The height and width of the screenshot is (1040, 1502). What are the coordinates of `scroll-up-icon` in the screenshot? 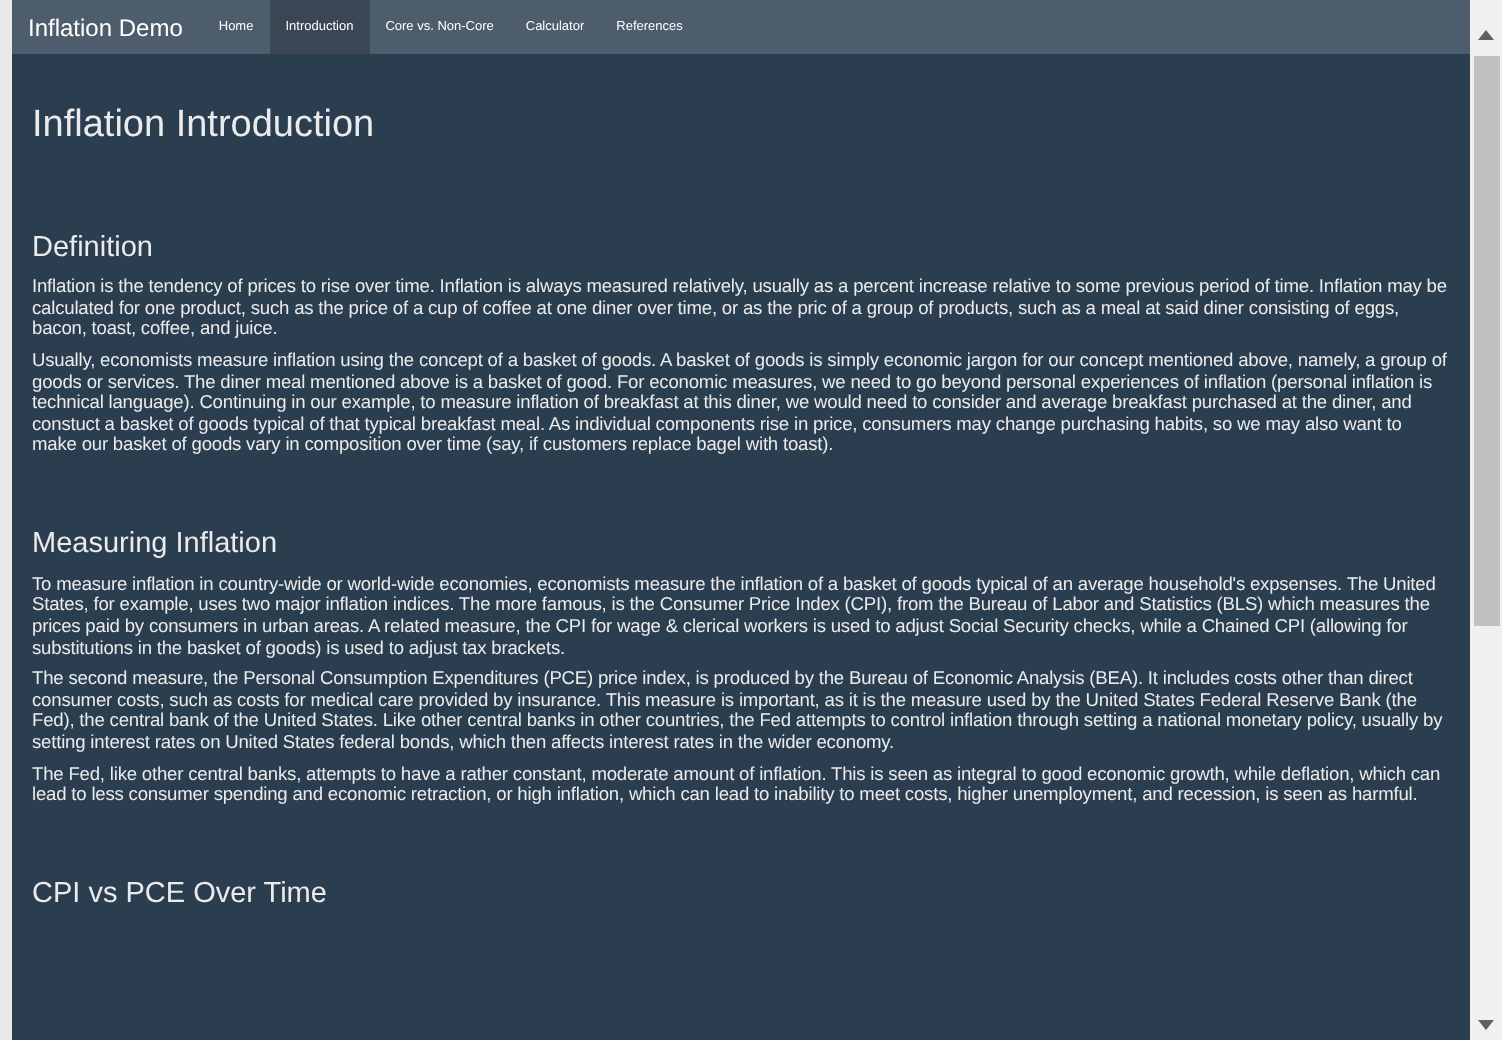 It's located at (1486, 34).